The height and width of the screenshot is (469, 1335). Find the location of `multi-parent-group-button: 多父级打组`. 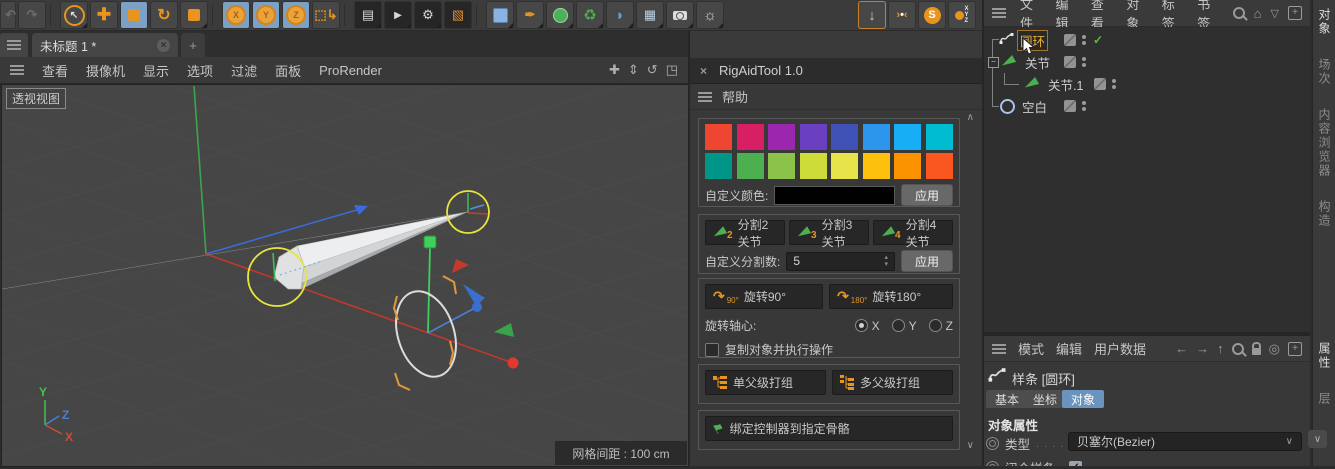

multi-parent-group-button: 多父级打组 is located at coordinates (892, 382).